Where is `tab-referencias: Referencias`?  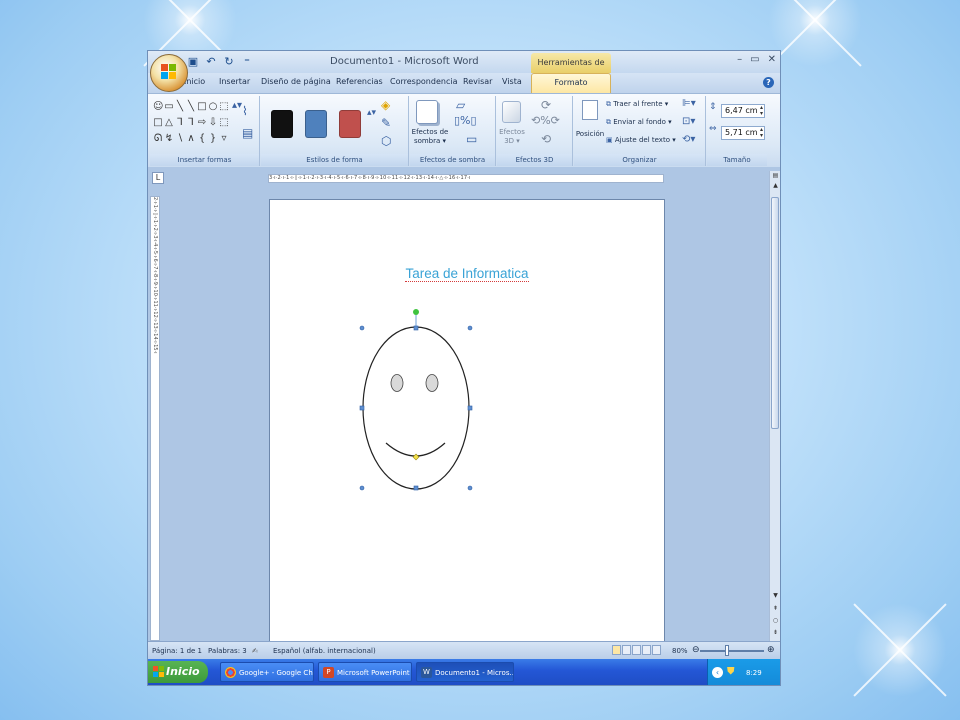
tab-referencias: Referencias is located at coordinates (359, 81).